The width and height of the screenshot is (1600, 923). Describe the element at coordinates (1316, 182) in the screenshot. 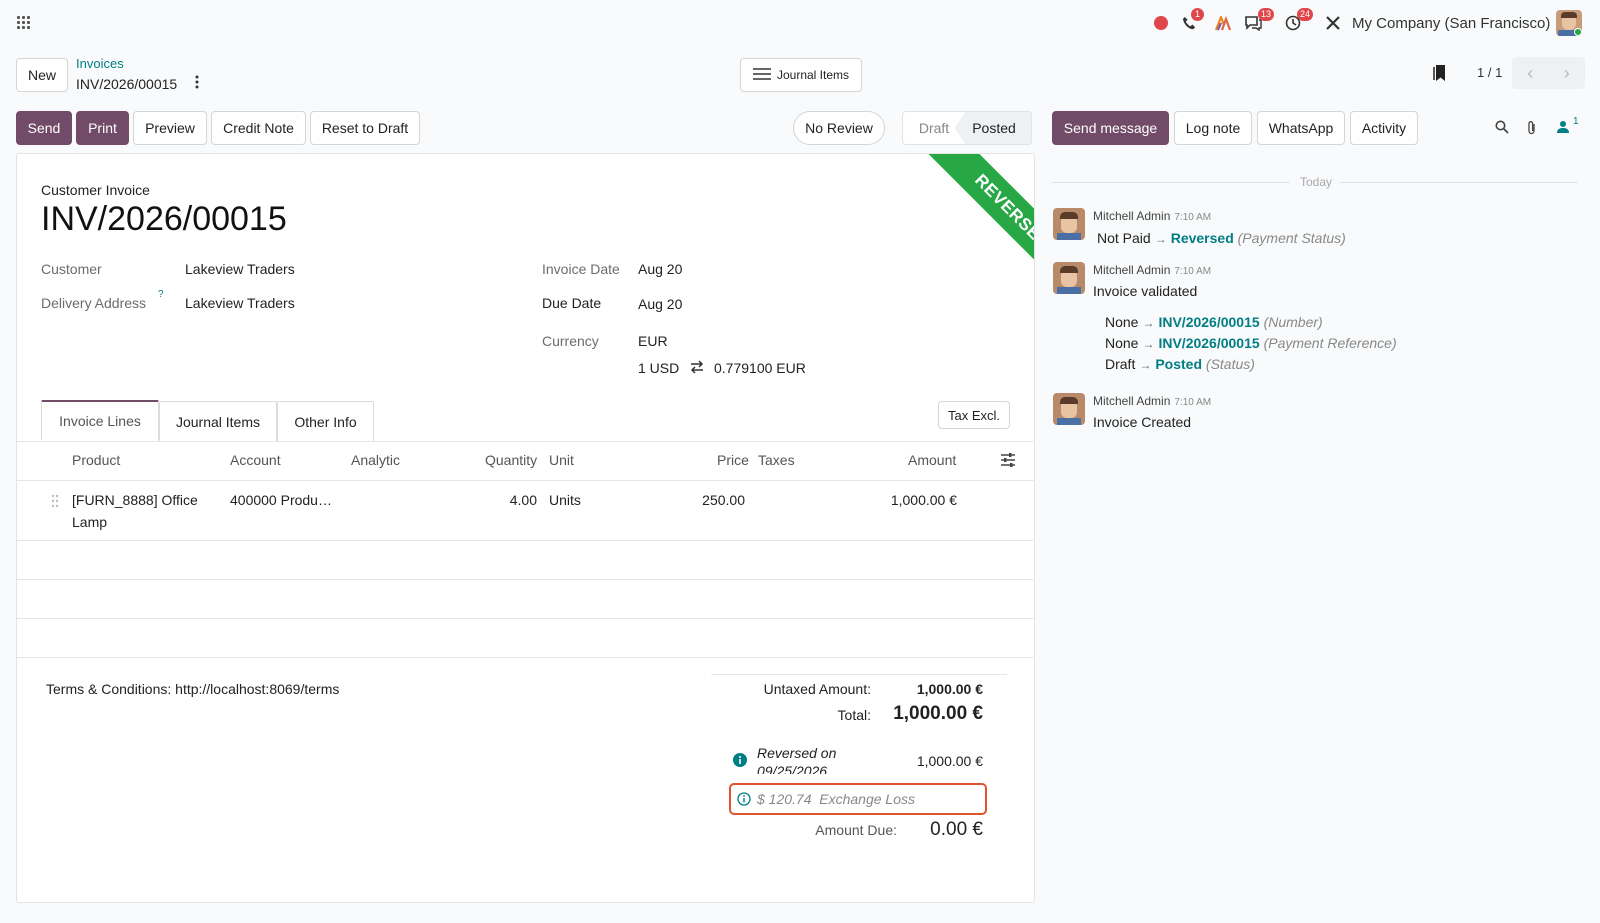

I see `chatter-day-separator: Today` at that location.